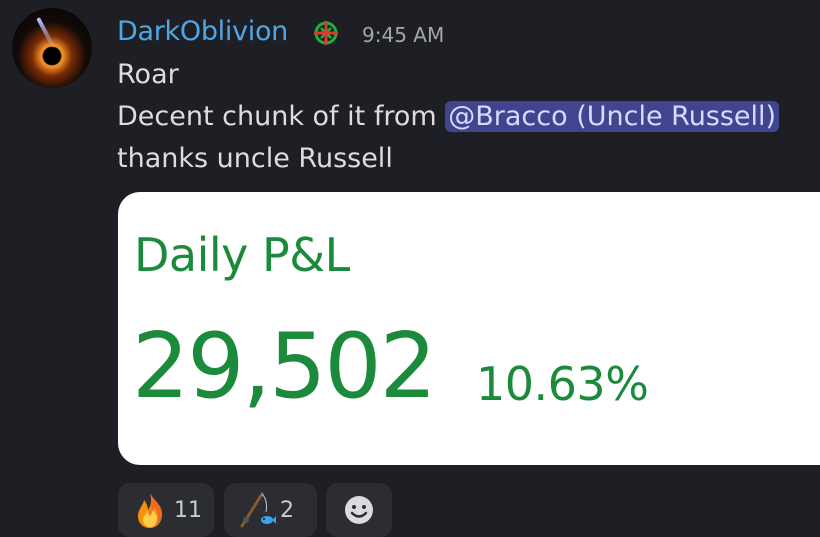  Describe the element at coordinates (202, 31) in the screenshot. I see `username: DarkOblivion` at that location.